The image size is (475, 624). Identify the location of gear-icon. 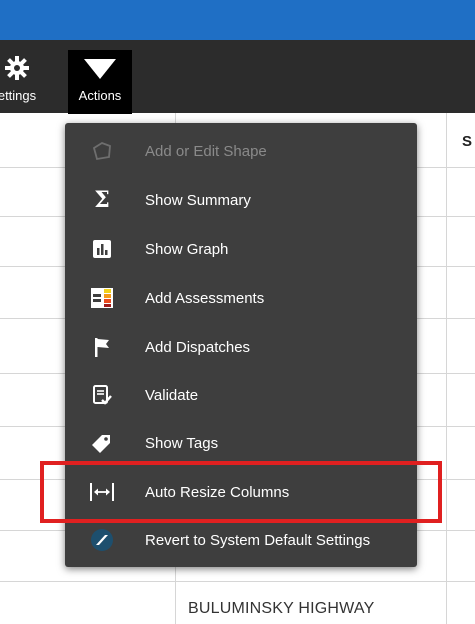
(17, 68).